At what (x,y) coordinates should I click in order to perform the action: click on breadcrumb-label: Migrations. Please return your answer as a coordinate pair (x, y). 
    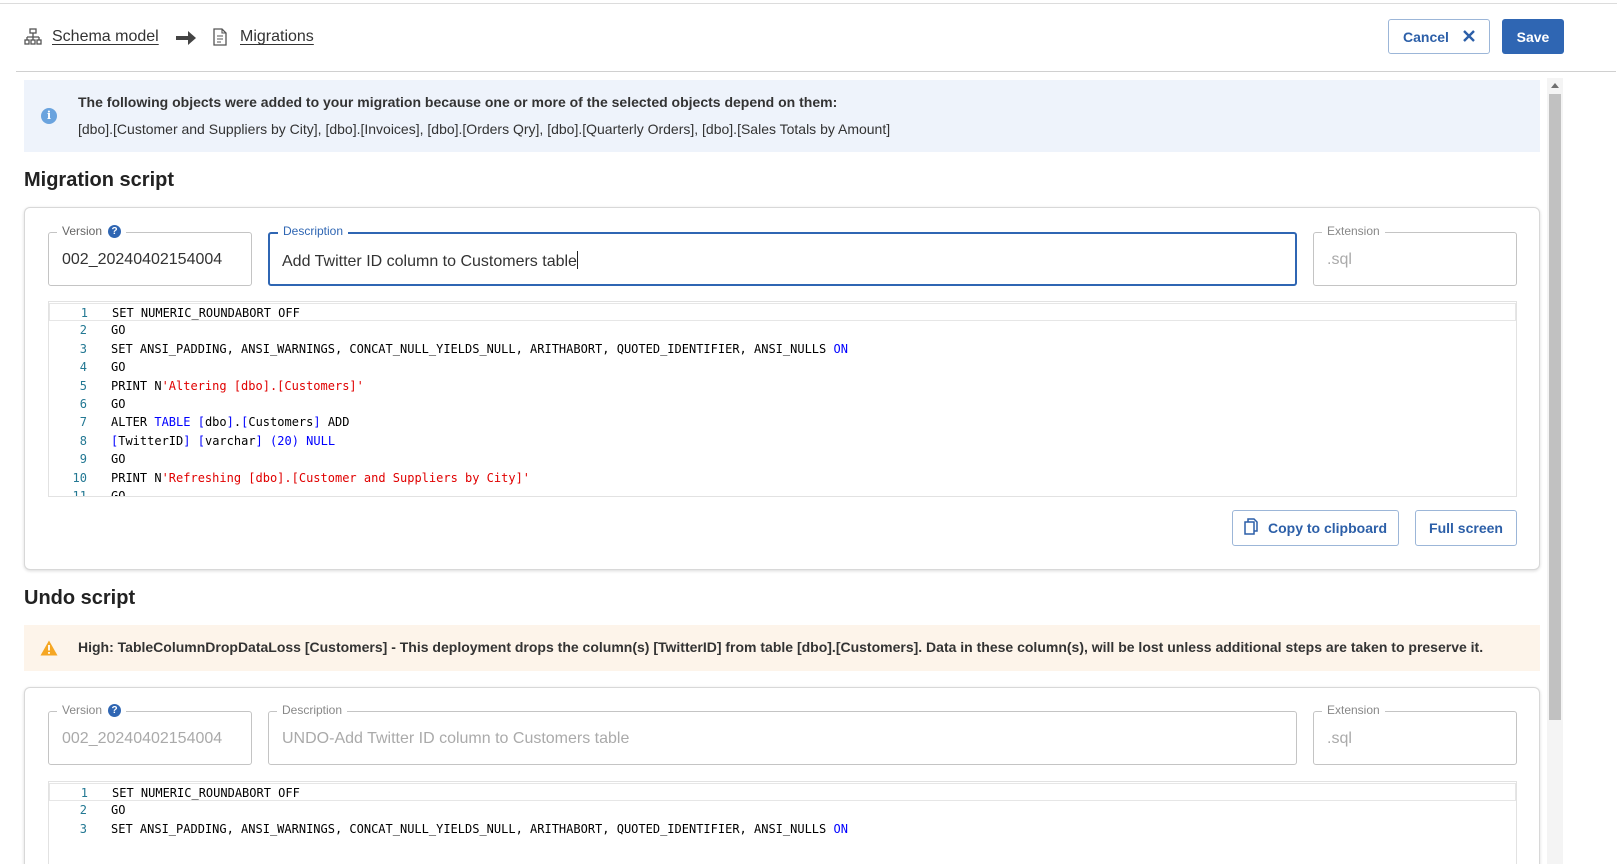
    Looking at the image, I should click on (277, 37).